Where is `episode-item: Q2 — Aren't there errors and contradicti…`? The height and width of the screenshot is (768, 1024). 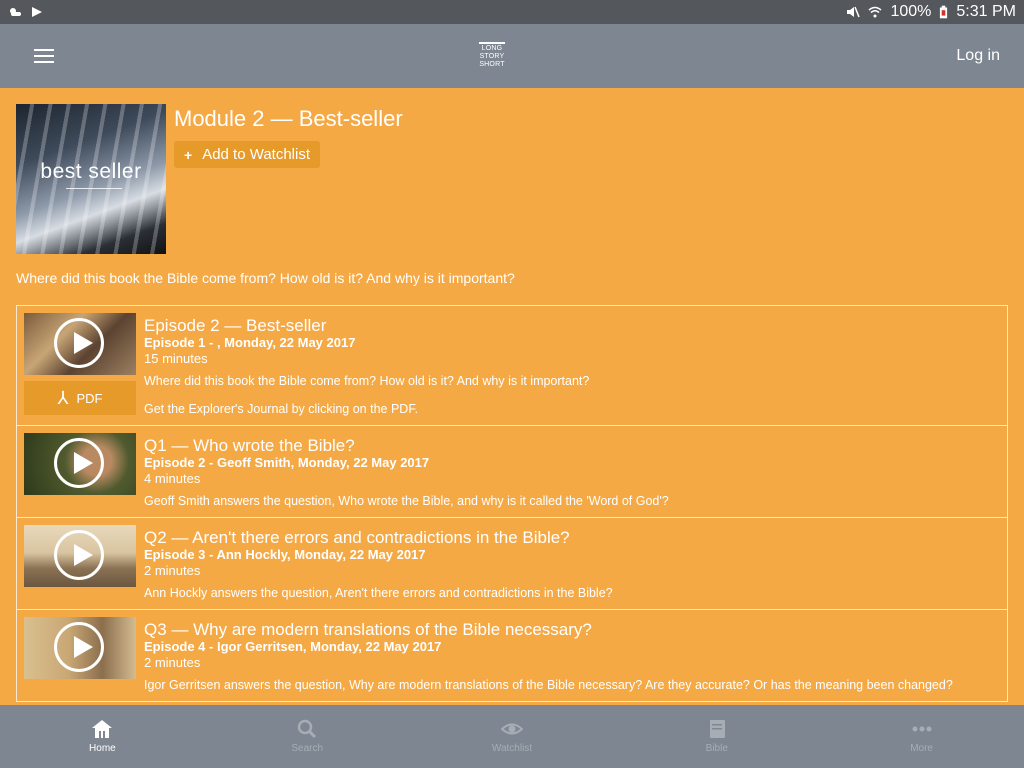
episode-item: Q2 — Aren't there errors and contradicti… is located at coordinates (512, 564).